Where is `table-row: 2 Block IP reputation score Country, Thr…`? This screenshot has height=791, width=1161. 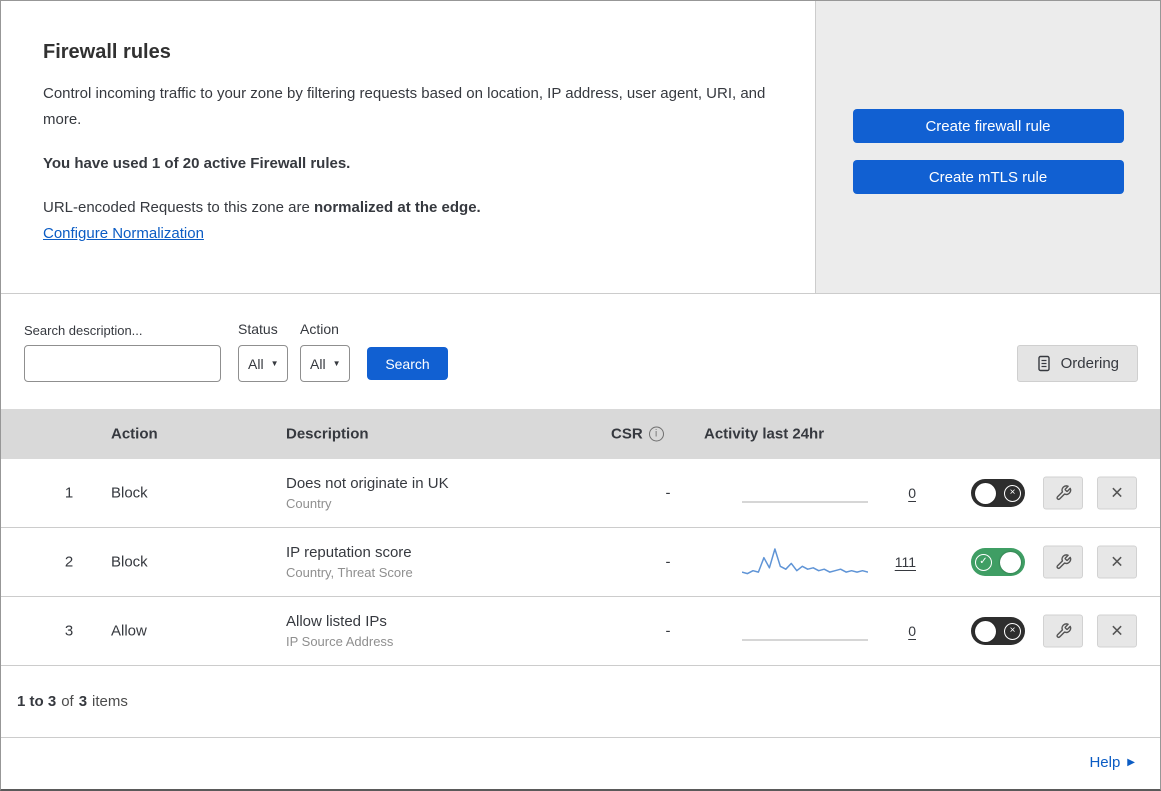 table-row: 2 Block IP reputation score Country, Thr… is located at coordinates (580, 562).